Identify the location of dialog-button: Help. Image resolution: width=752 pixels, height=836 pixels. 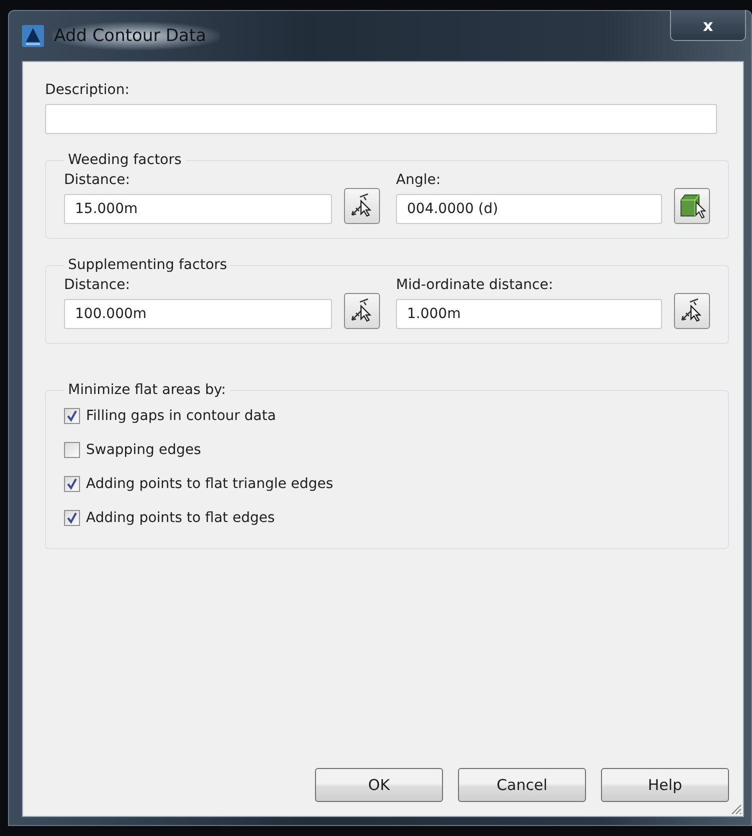
(665, 785).